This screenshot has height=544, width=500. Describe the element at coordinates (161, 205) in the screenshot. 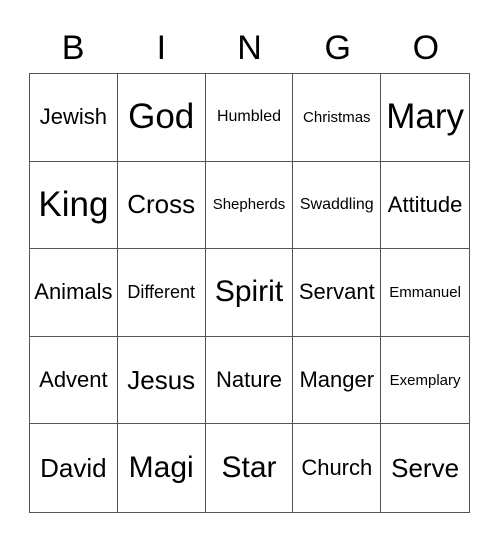

I see `bingo-cell: Cross` at that location.